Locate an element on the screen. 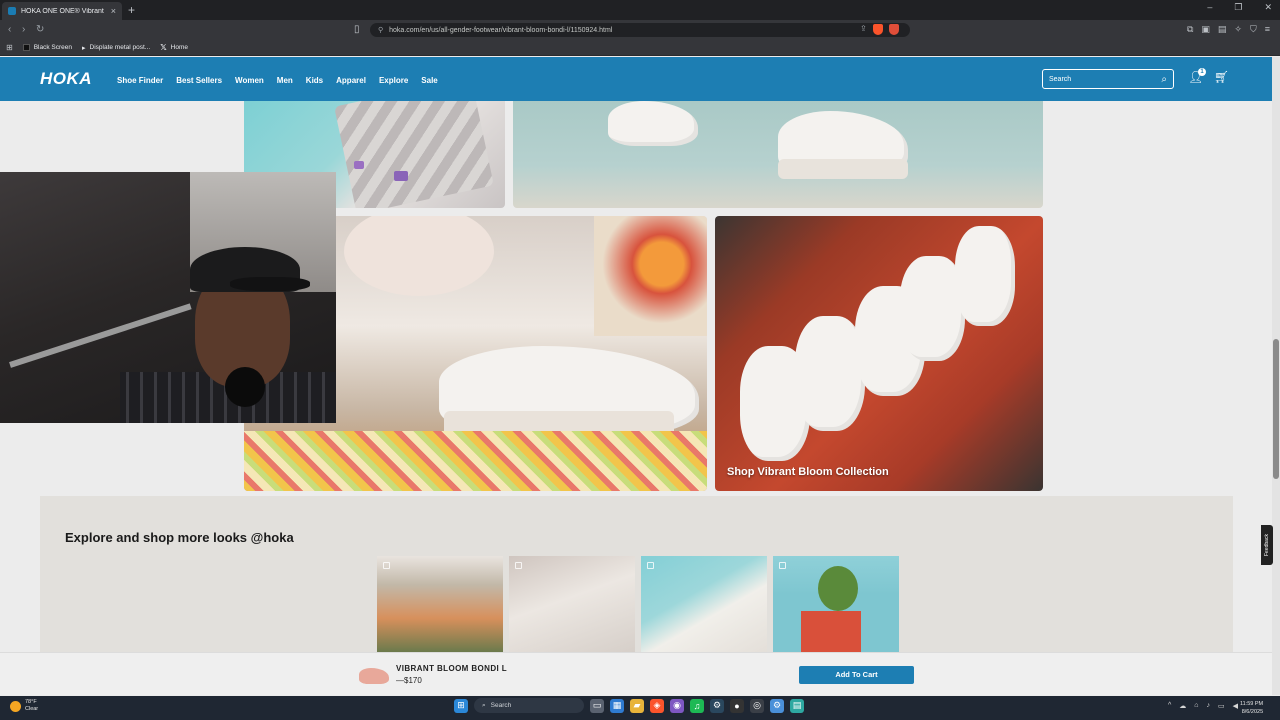  widgets-icon: ▦ is located at coordinates (617, 705).